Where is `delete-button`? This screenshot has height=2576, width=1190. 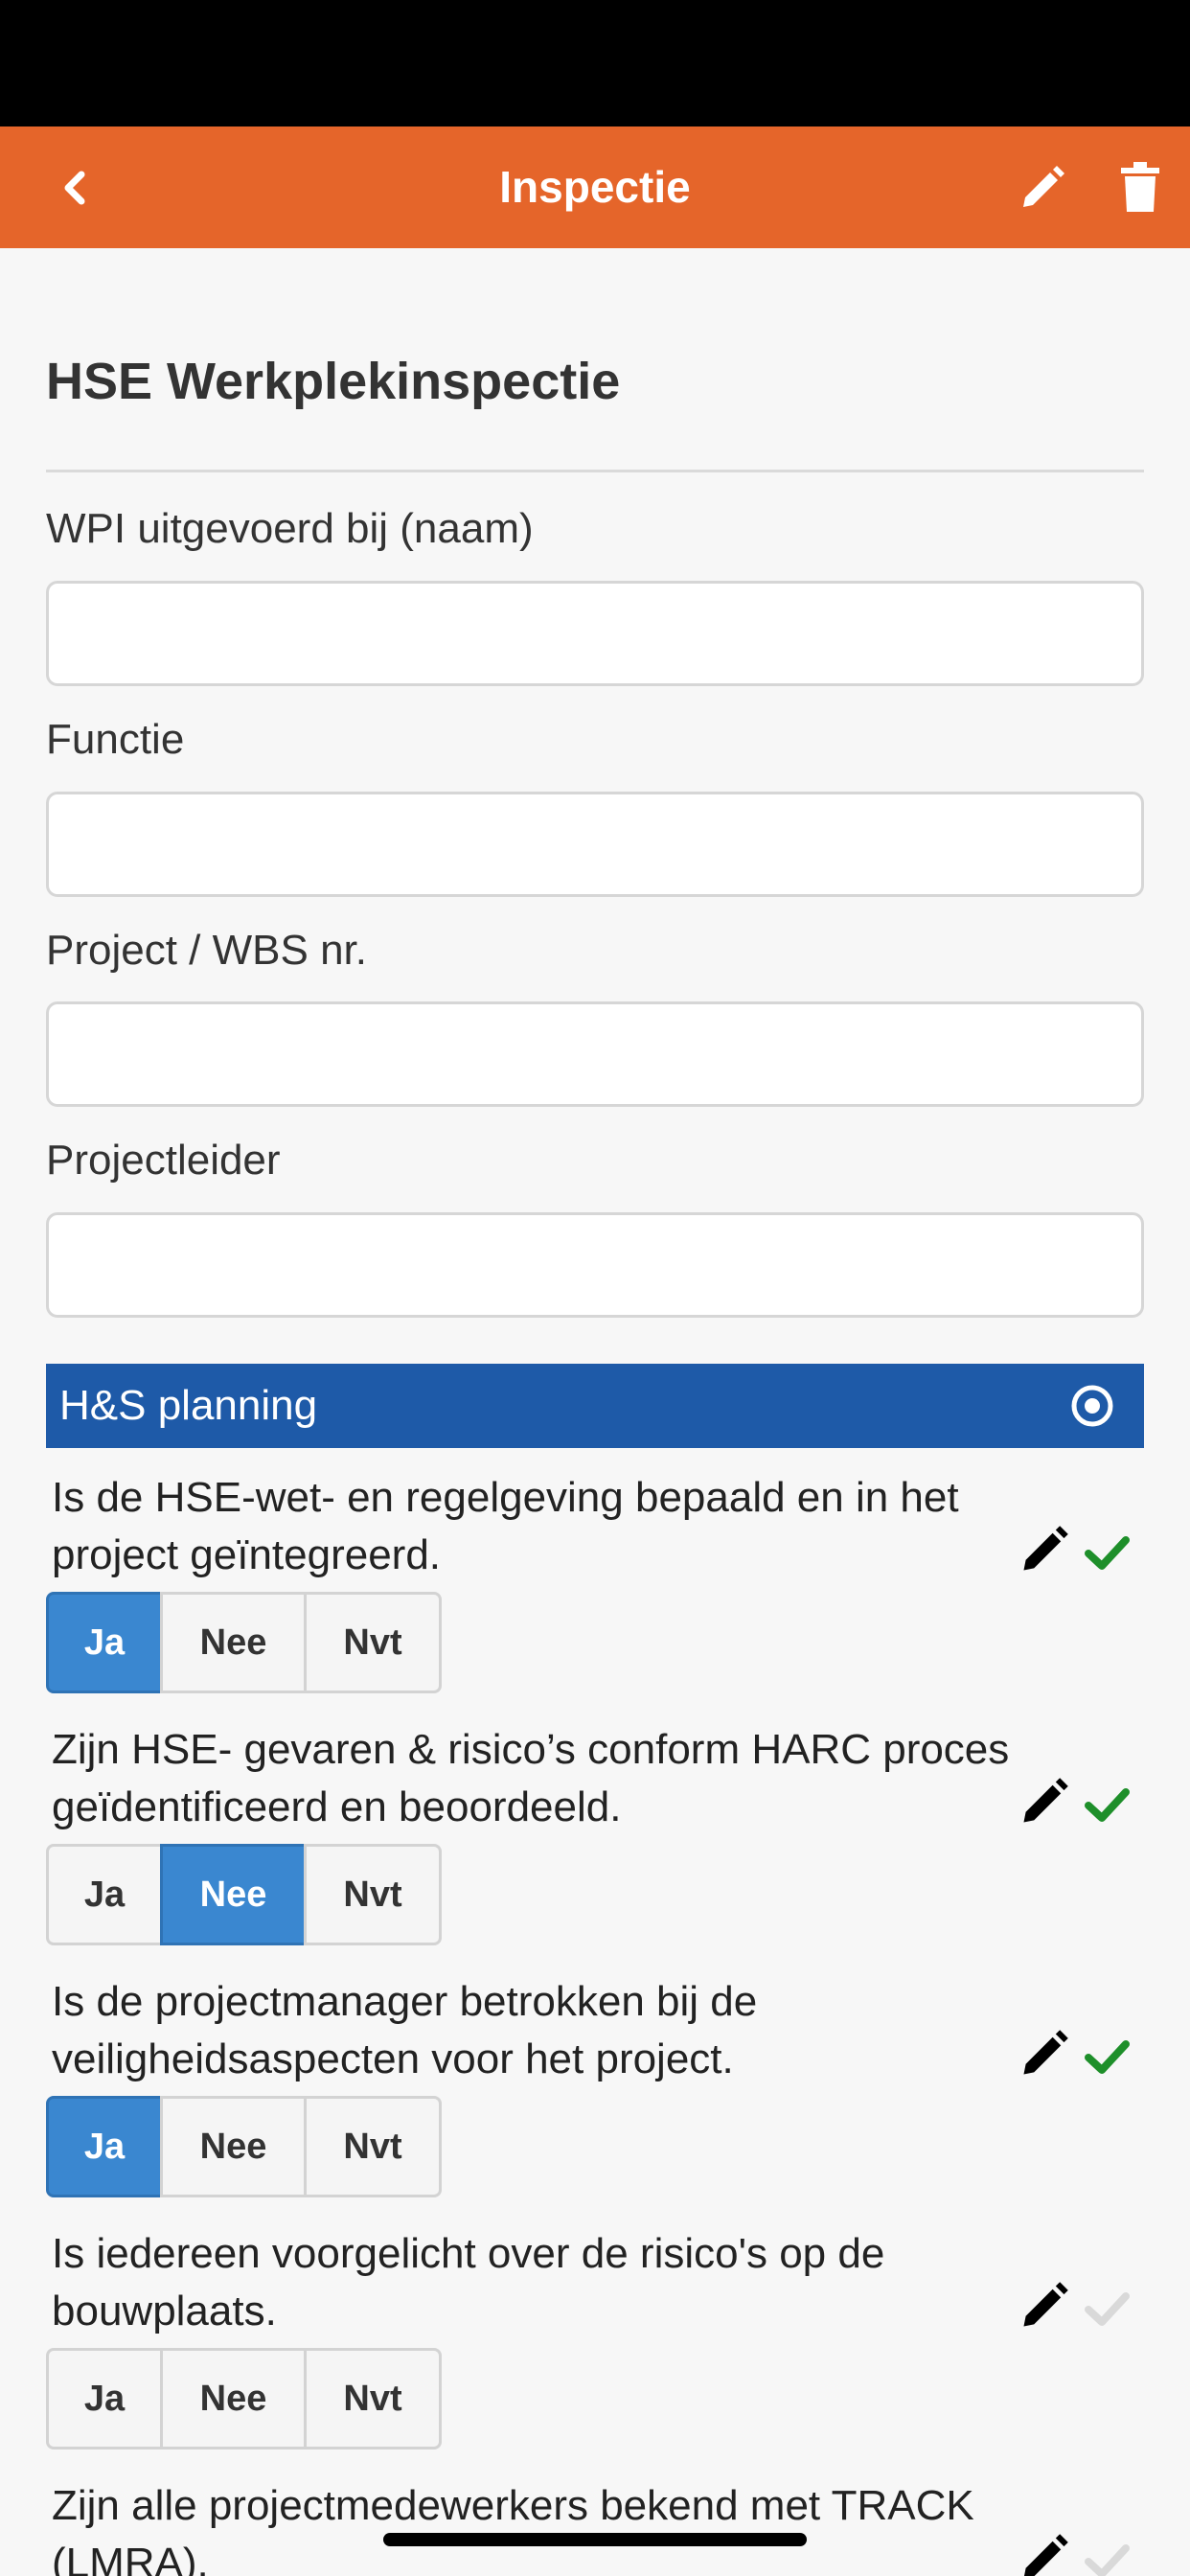 delete-button is located at coordinates (1140, 187).